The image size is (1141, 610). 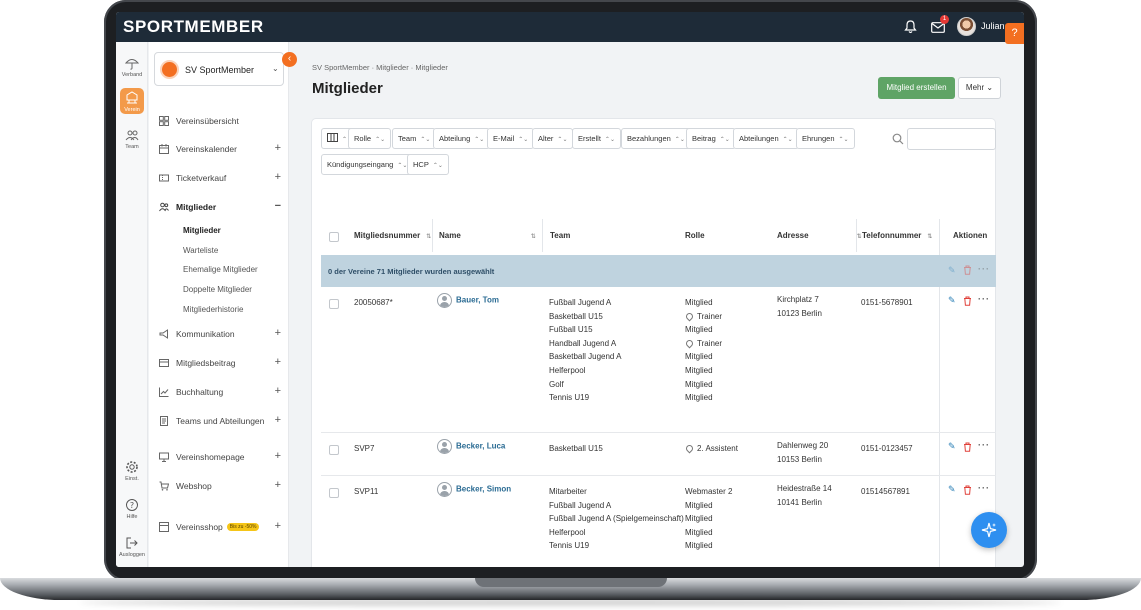 What do you see at coordinates (132, 101) in the screenshot?
I see `rail-item-verein: Verein` at bounding box center [132, 101].